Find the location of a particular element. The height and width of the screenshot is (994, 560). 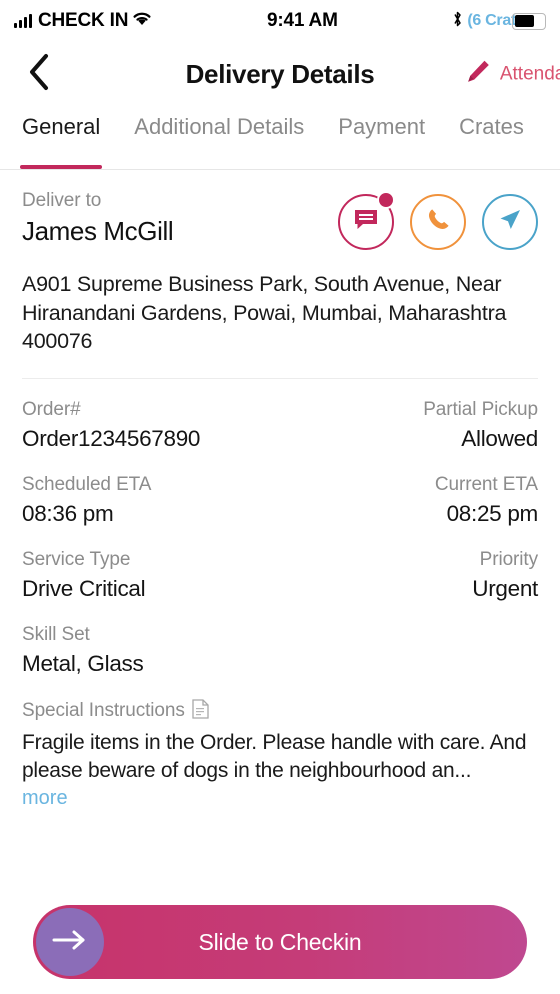

attendance-label: Attendance is located at coordinates (529, 73).